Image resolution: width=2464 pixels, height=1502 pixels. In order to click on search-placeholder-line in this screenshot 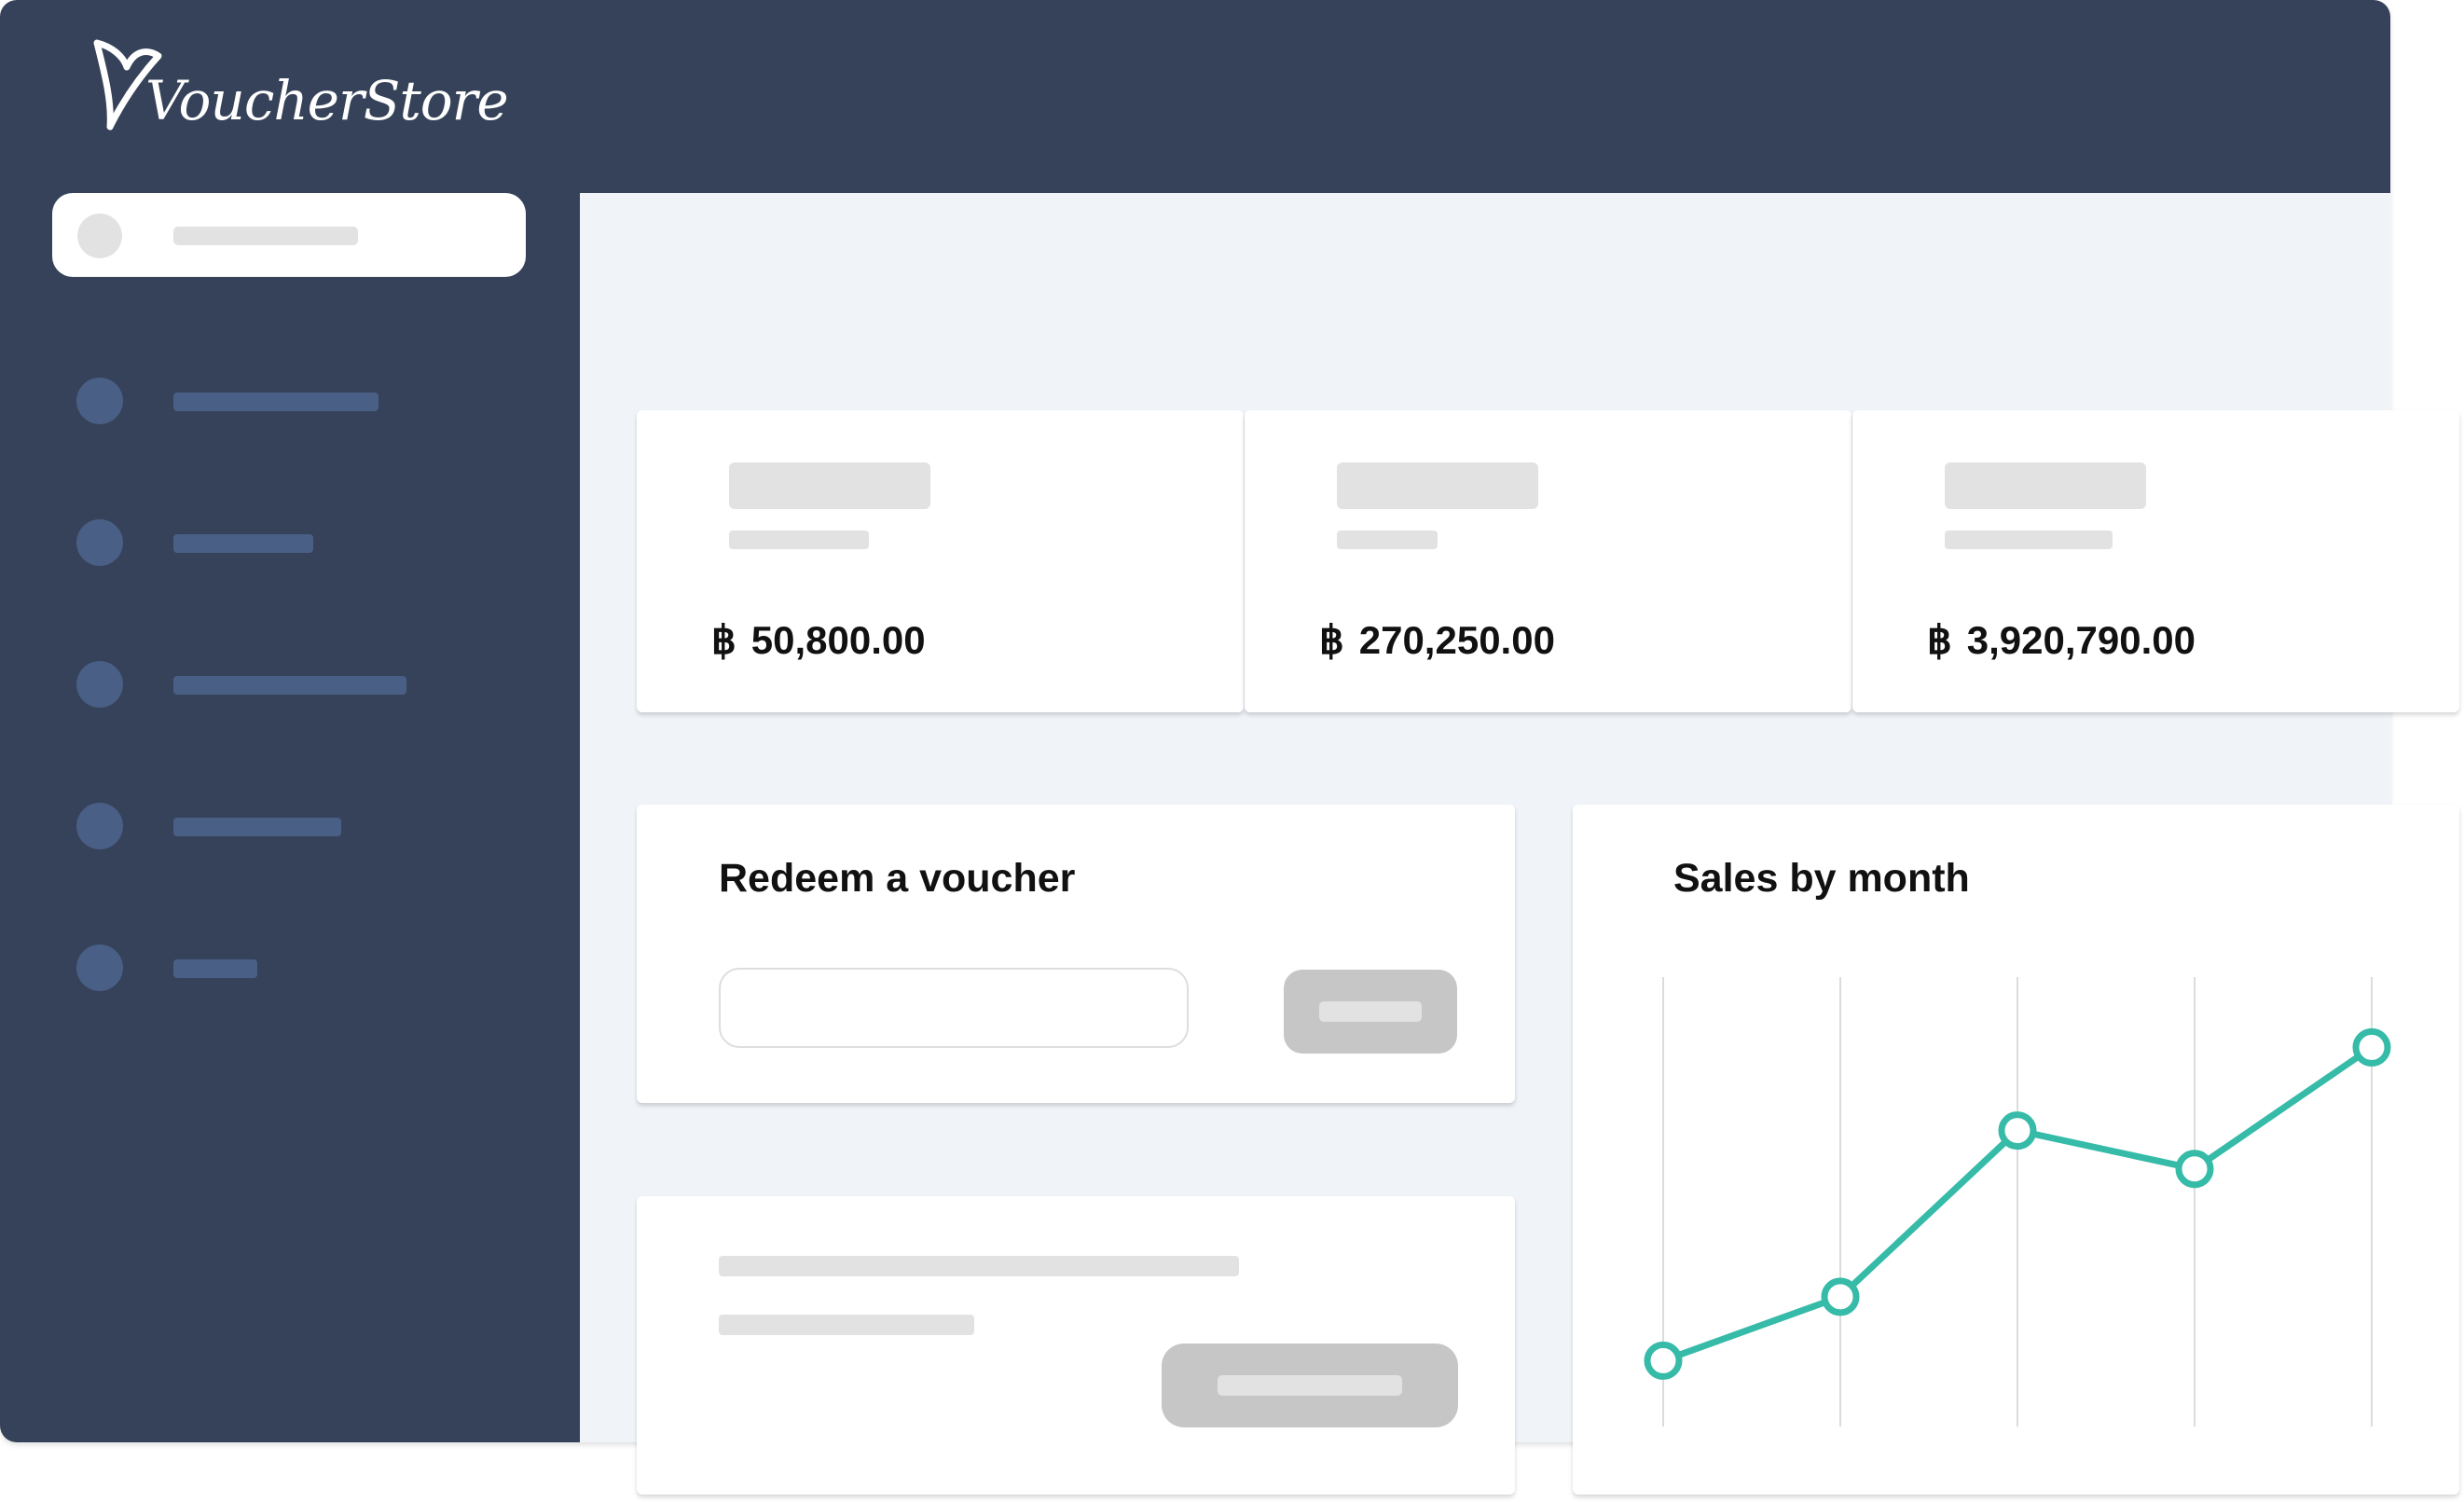, I will do `click(265, 236)`.